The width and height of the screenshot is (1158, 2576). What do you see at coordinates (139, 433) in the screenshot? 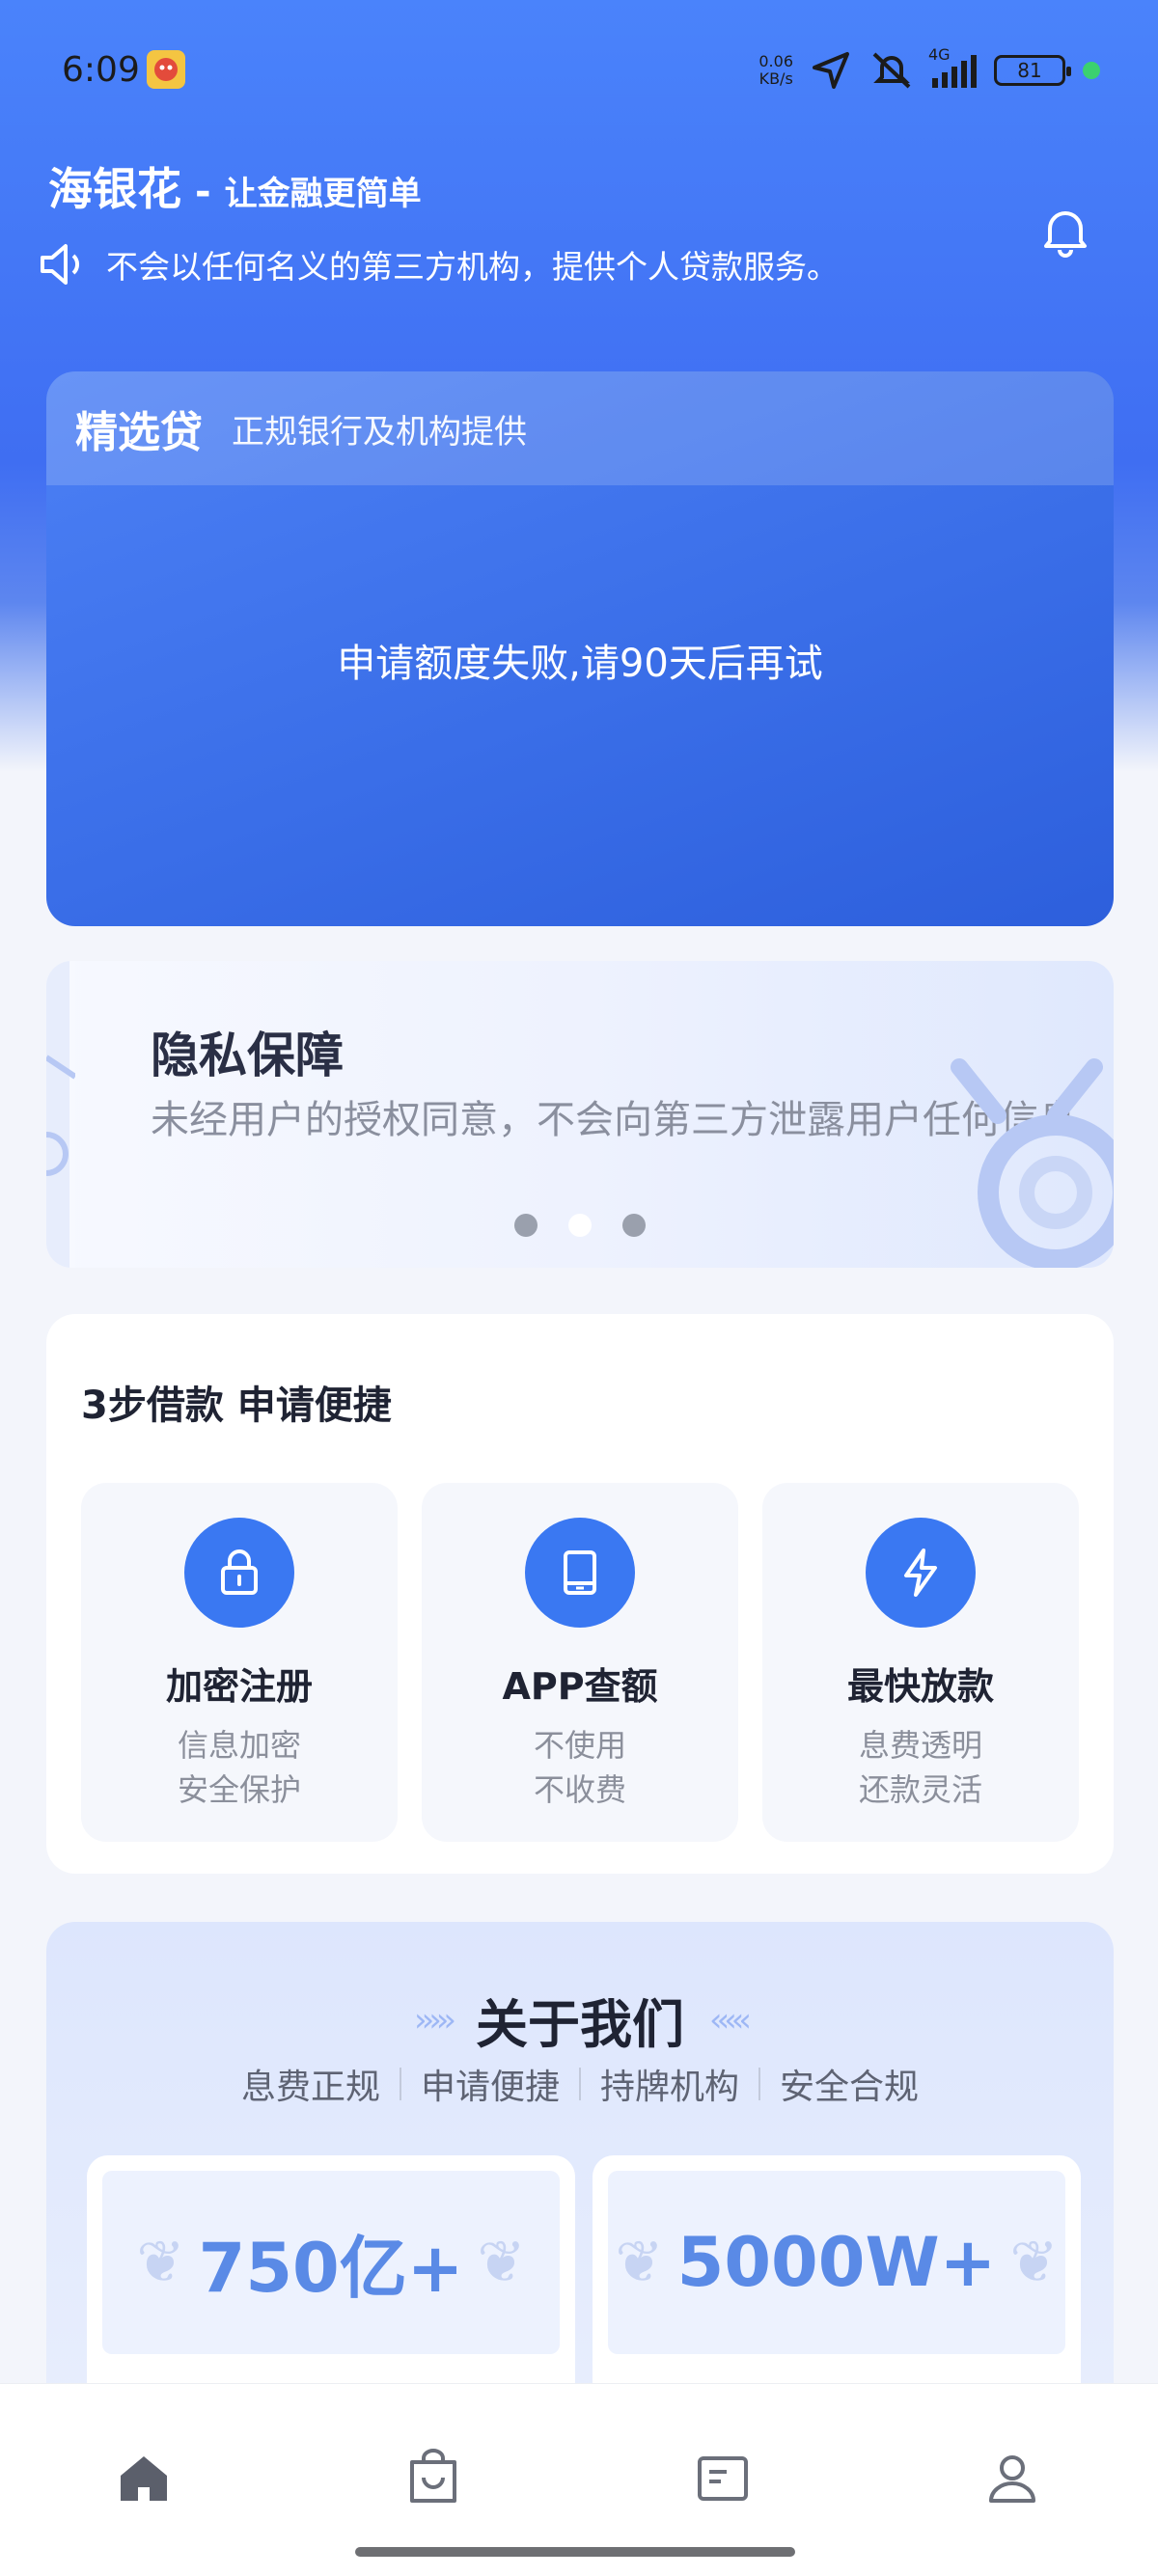
I see `loan-title: 精选贷` at bounding box center [139, 433].